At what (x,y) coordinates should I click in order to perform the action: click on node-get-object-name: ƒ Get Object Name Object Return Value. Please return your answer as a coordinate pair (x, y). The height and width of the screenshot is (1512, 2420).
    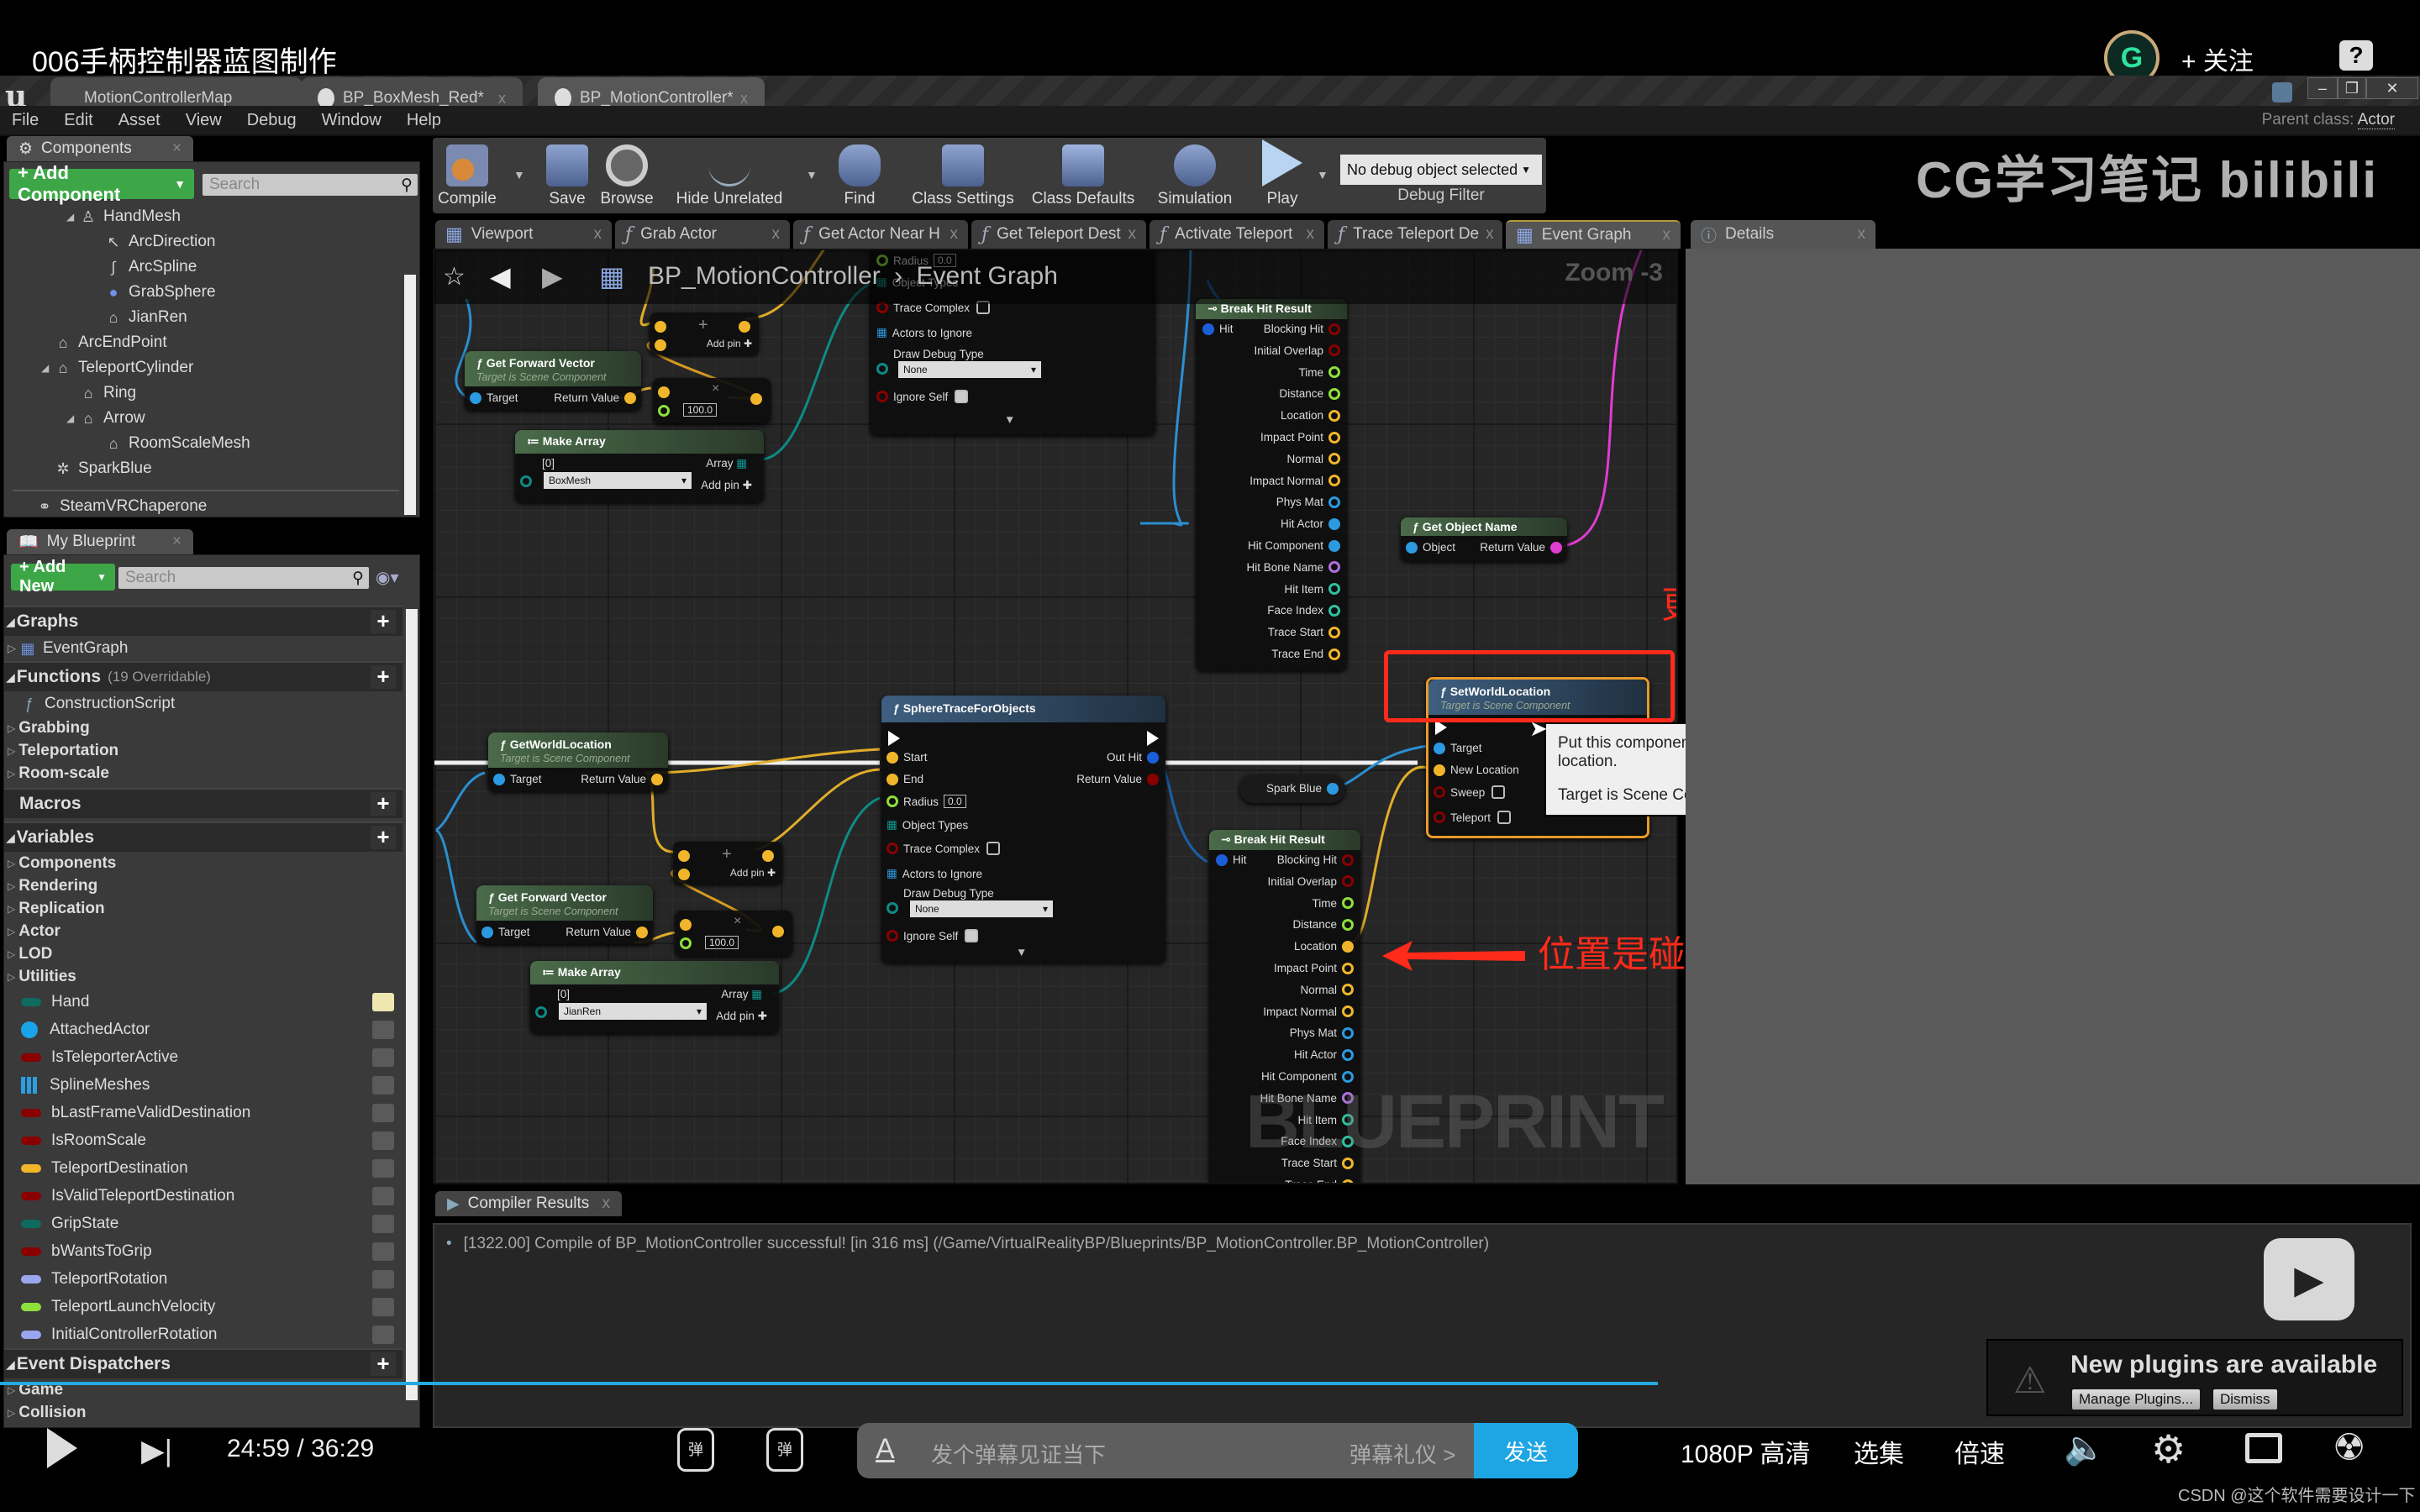
    Looking at the image, I should click on (1484, 539).